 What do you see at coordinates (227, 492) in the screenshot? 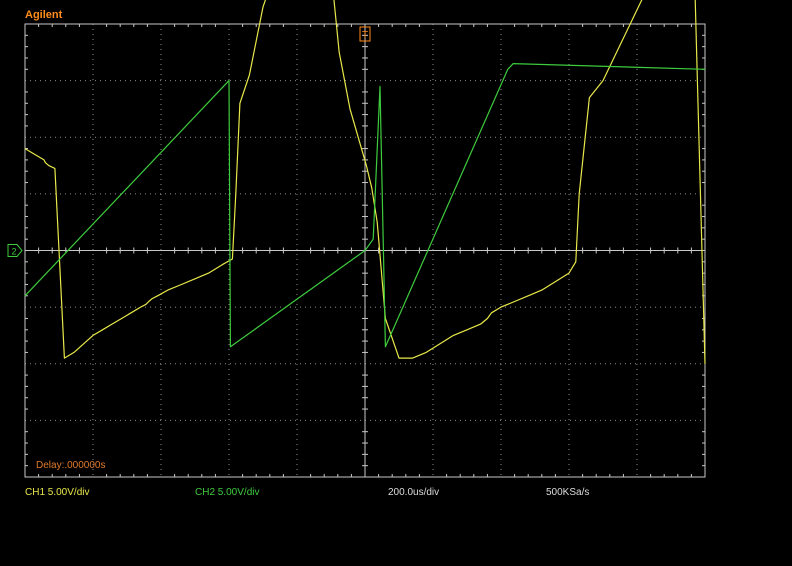
I see `ch2-scale: CH2 5.00V/div` at bounding box center [227, 492].